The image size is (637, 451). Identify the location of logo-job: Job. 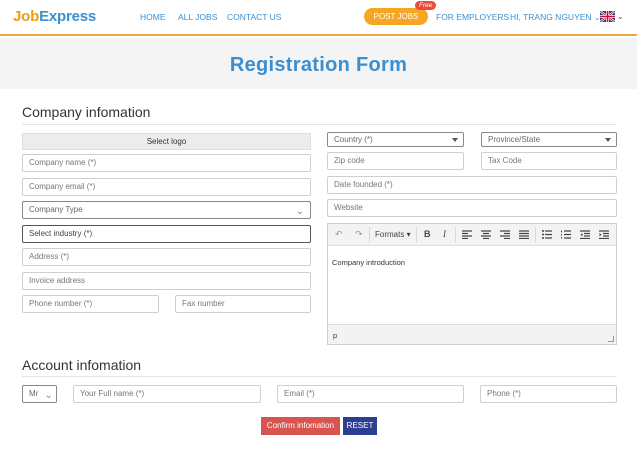
(26, 16).